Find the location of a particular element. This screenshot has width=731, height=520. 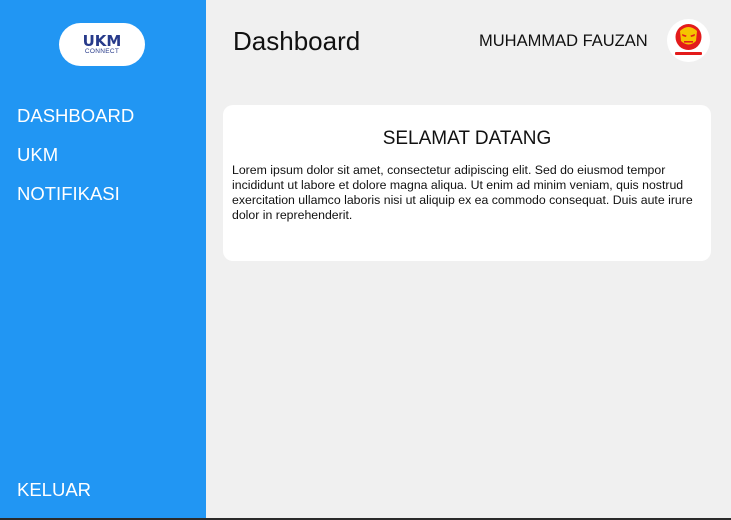

sidebar-item-notifikasi: NOTIFIKASI is located at coordinates (75, 201).